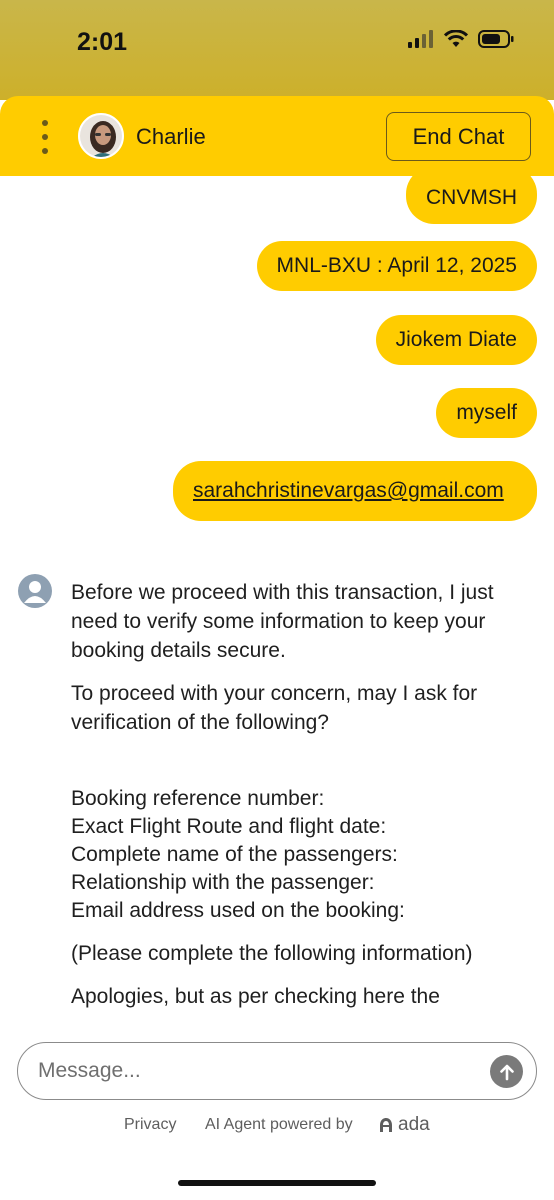 The height and width of the screenshot is (1200, 554). What do you see at coordinates (198, 798) in the screenshot?
I see `list-item: Booking reference number:` at bounding box center [198, 798].